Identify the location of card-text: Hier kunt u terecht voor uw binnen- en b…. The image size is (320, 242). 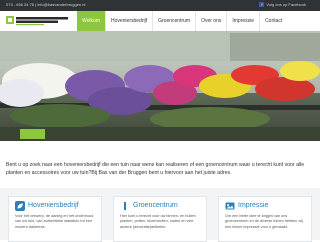
(158, 221).